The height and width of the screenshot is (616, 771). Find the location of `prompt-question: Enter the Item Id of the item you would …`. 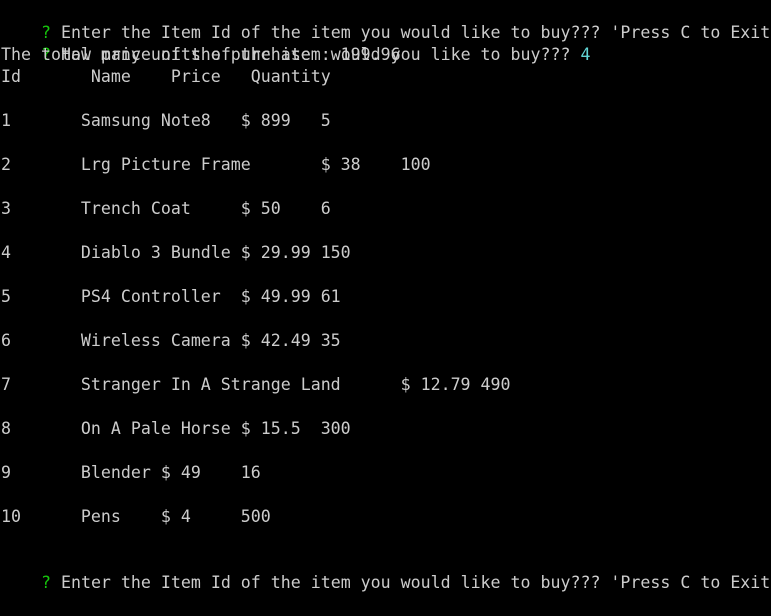

prompt-question: Enter the Item Id of the item you would … is located at coordinates (415, 582).